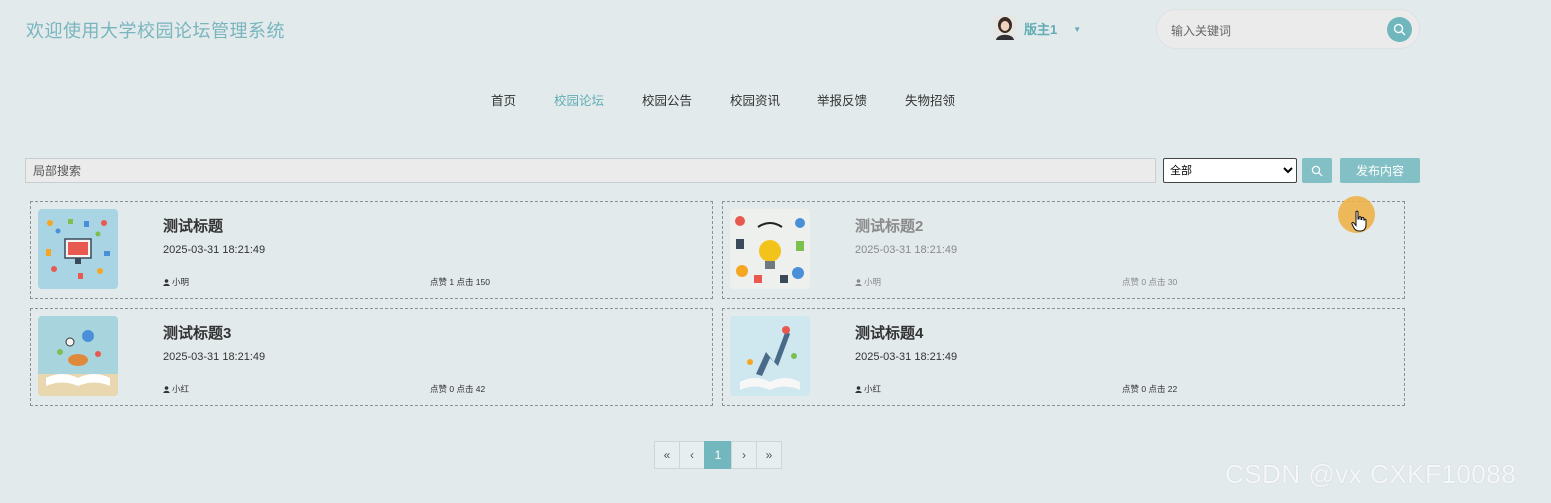 The image size is (1551, 503). What do you see at coordinates (1230, 170) in the screenshot?
I see `category-select: 全部` at bounding box center [1230, 170].